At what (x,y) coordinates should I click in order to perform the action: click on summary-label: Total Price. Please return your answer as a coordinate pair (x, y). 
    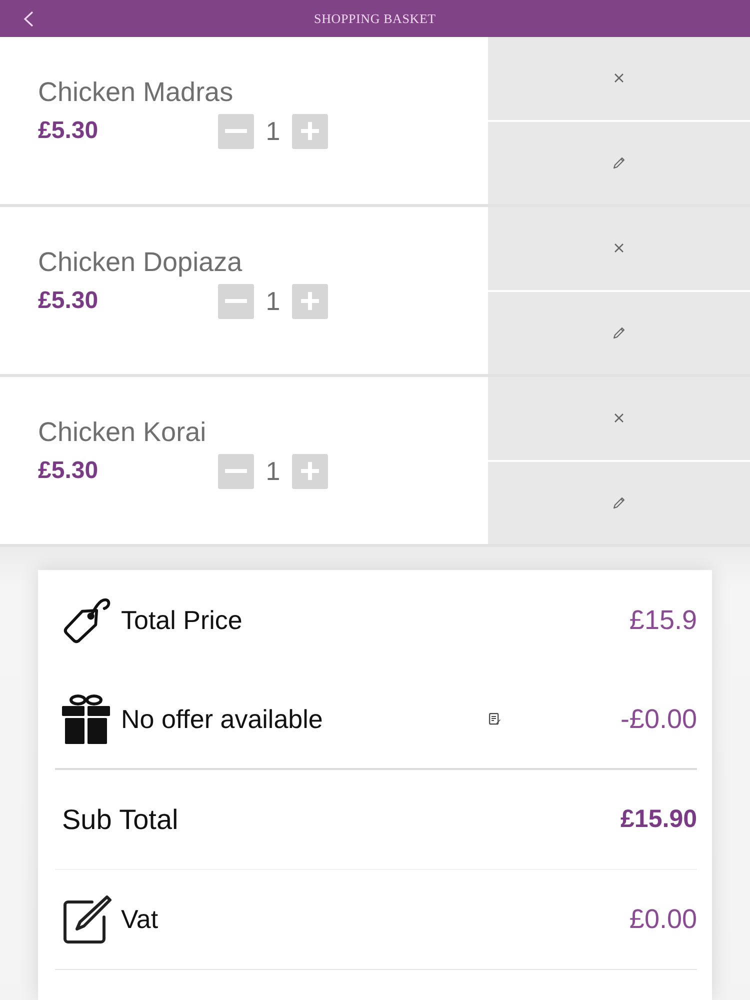
    Looking at the image, I should click on (181, 620).